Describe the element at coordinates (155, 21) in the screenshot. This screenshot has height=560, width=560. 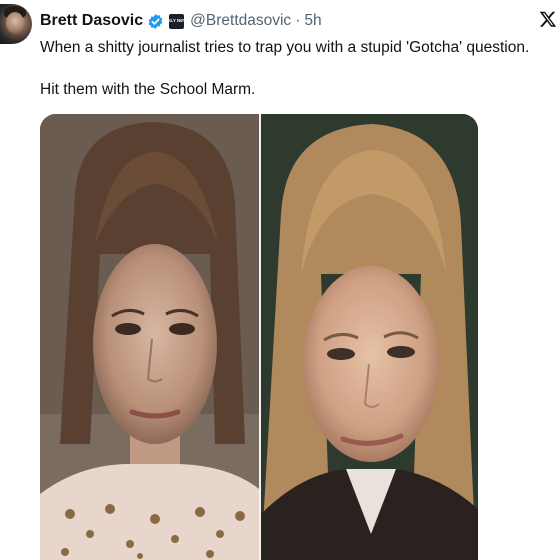
I see `verified-badge-icon` at that location.